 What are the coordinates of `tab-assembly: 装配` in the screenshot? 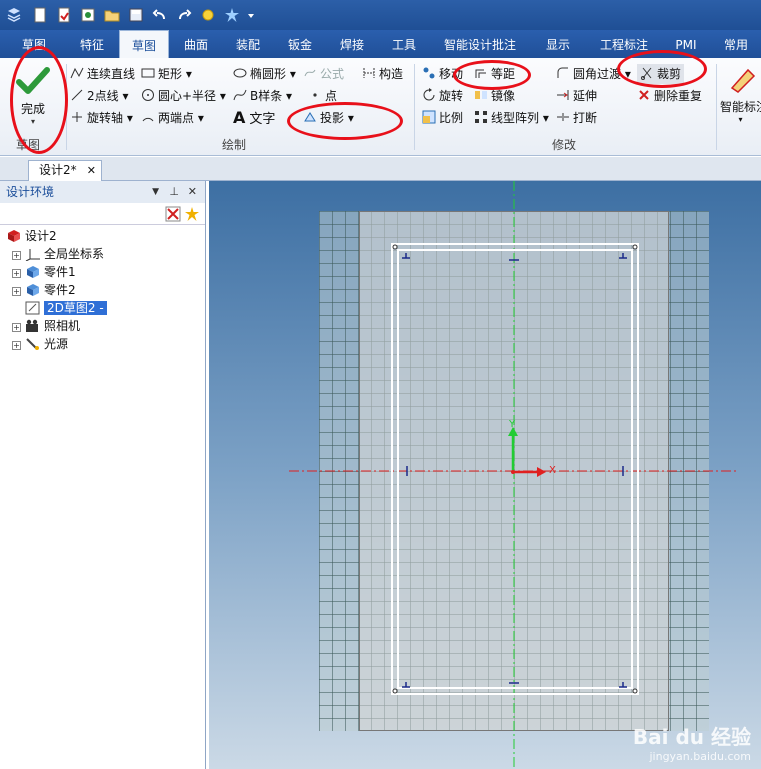 It's located at (248, 44).